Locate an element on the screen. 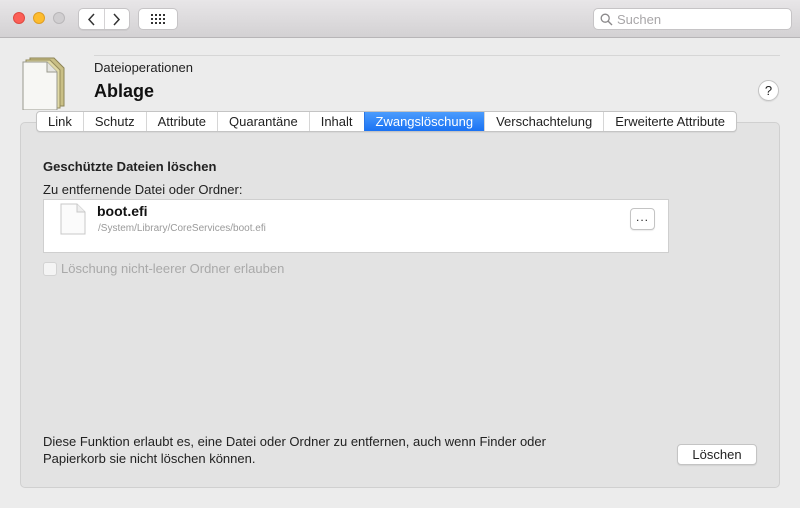 The image size is (800, 508). navigation-buttons is located at coordinates (104, 19).